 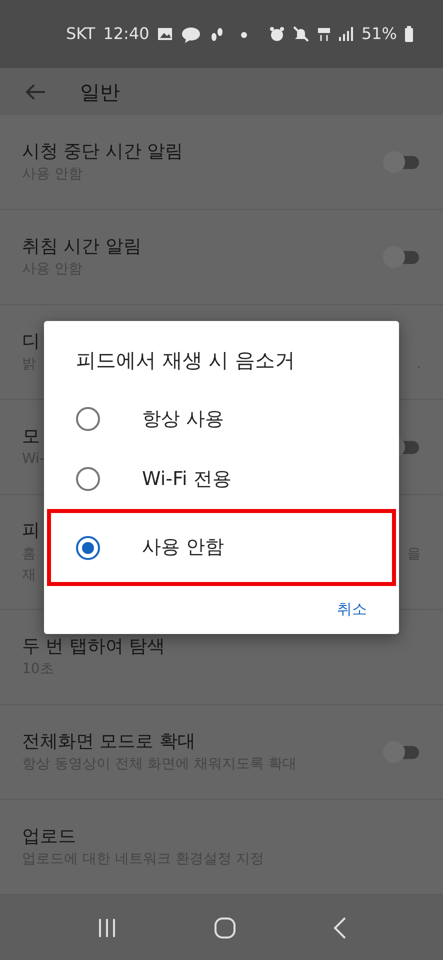 I want to click on radio-option: 항상 사용, so click(x=221, y=419).